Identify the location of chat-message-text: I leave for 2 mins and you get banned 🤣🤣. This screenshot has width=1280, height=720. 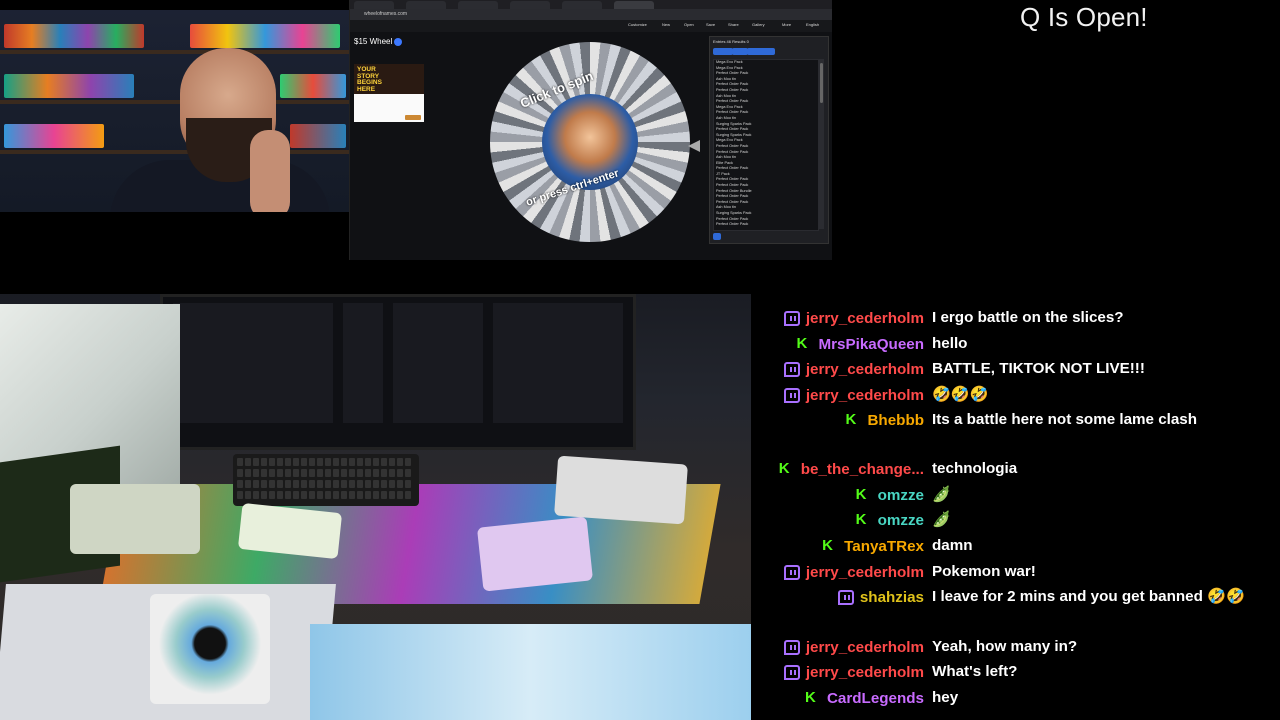
(1088, 596).